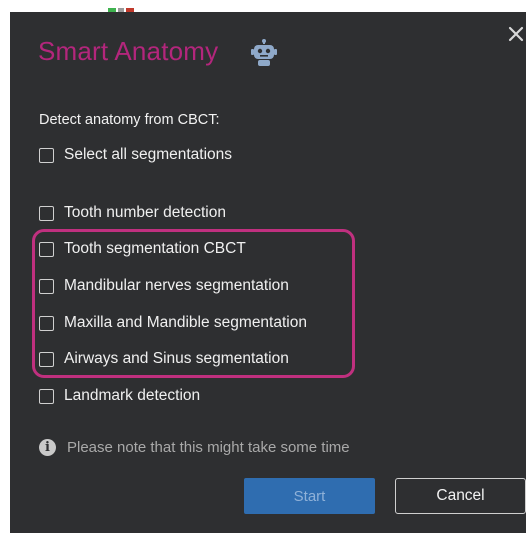 This screenshot has height=533, width=526. I want to click on select-all-option: Select all segmentations, so click(135, 155).